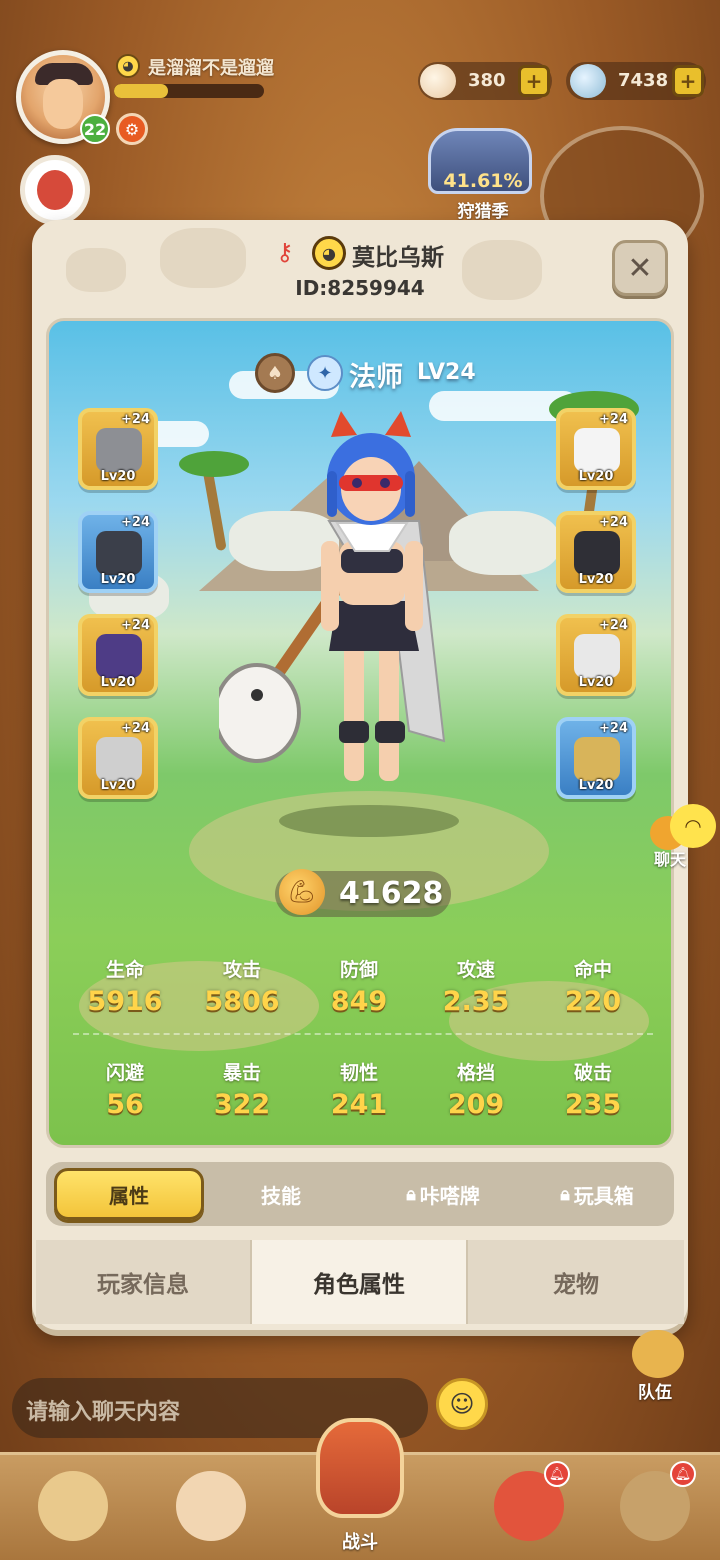  What do you see at coordinates (359, 986) in the screenshot?
I see `stat-row1-3: 防御 849` at bounding box center [359, 986].